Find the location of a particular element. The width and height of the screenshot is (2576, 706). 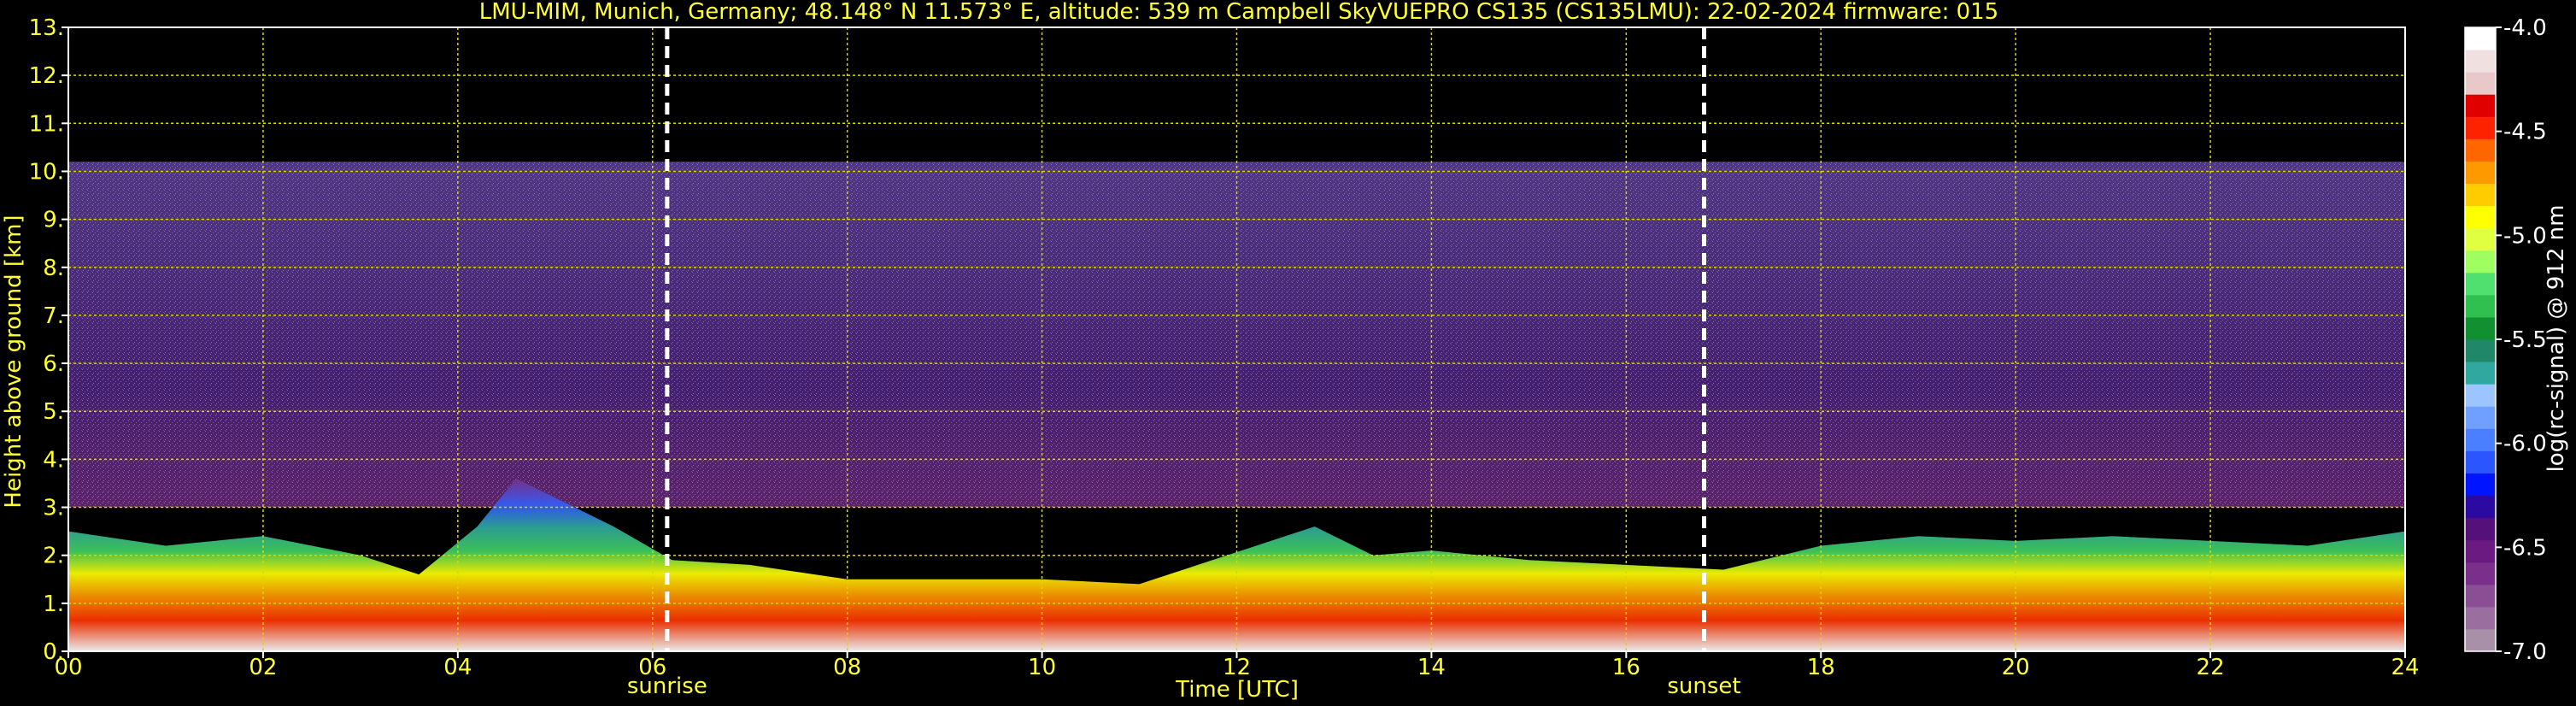

x-tick-label: 08 is located at coordinates (847, 667).